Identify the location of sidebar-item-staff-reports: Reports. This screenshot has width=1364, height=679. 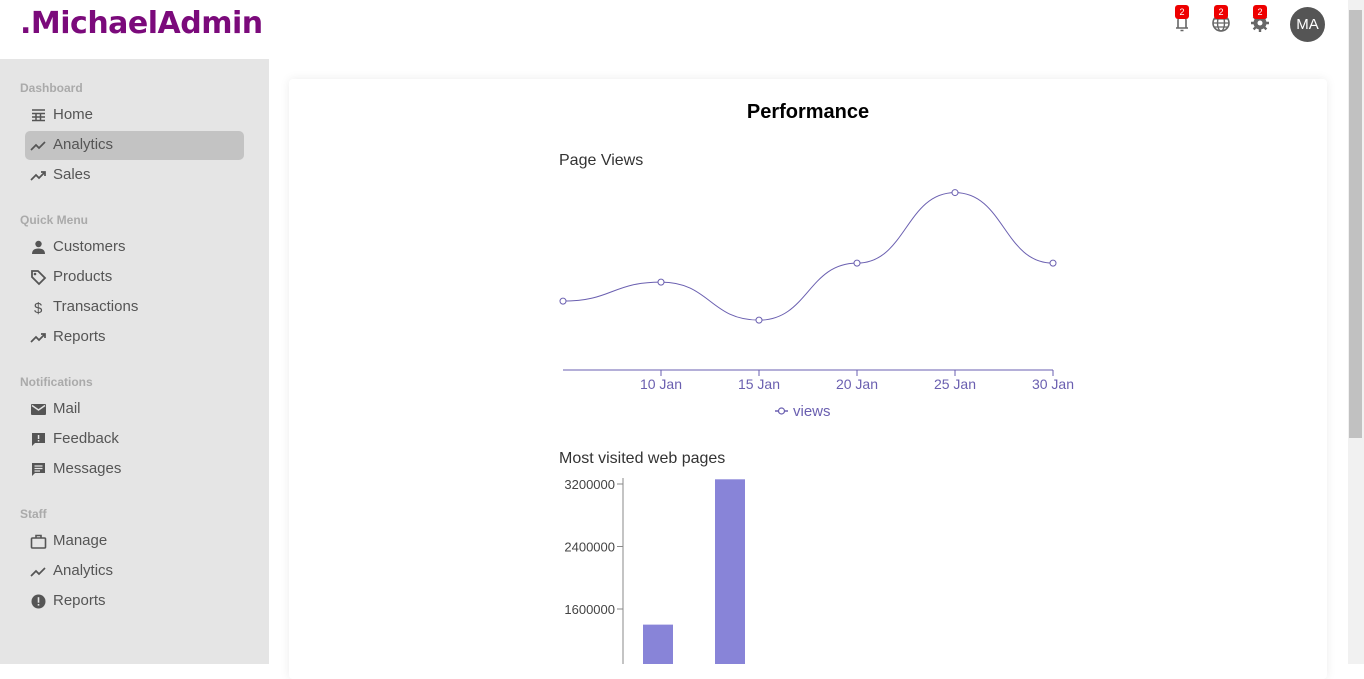
(134, 601).